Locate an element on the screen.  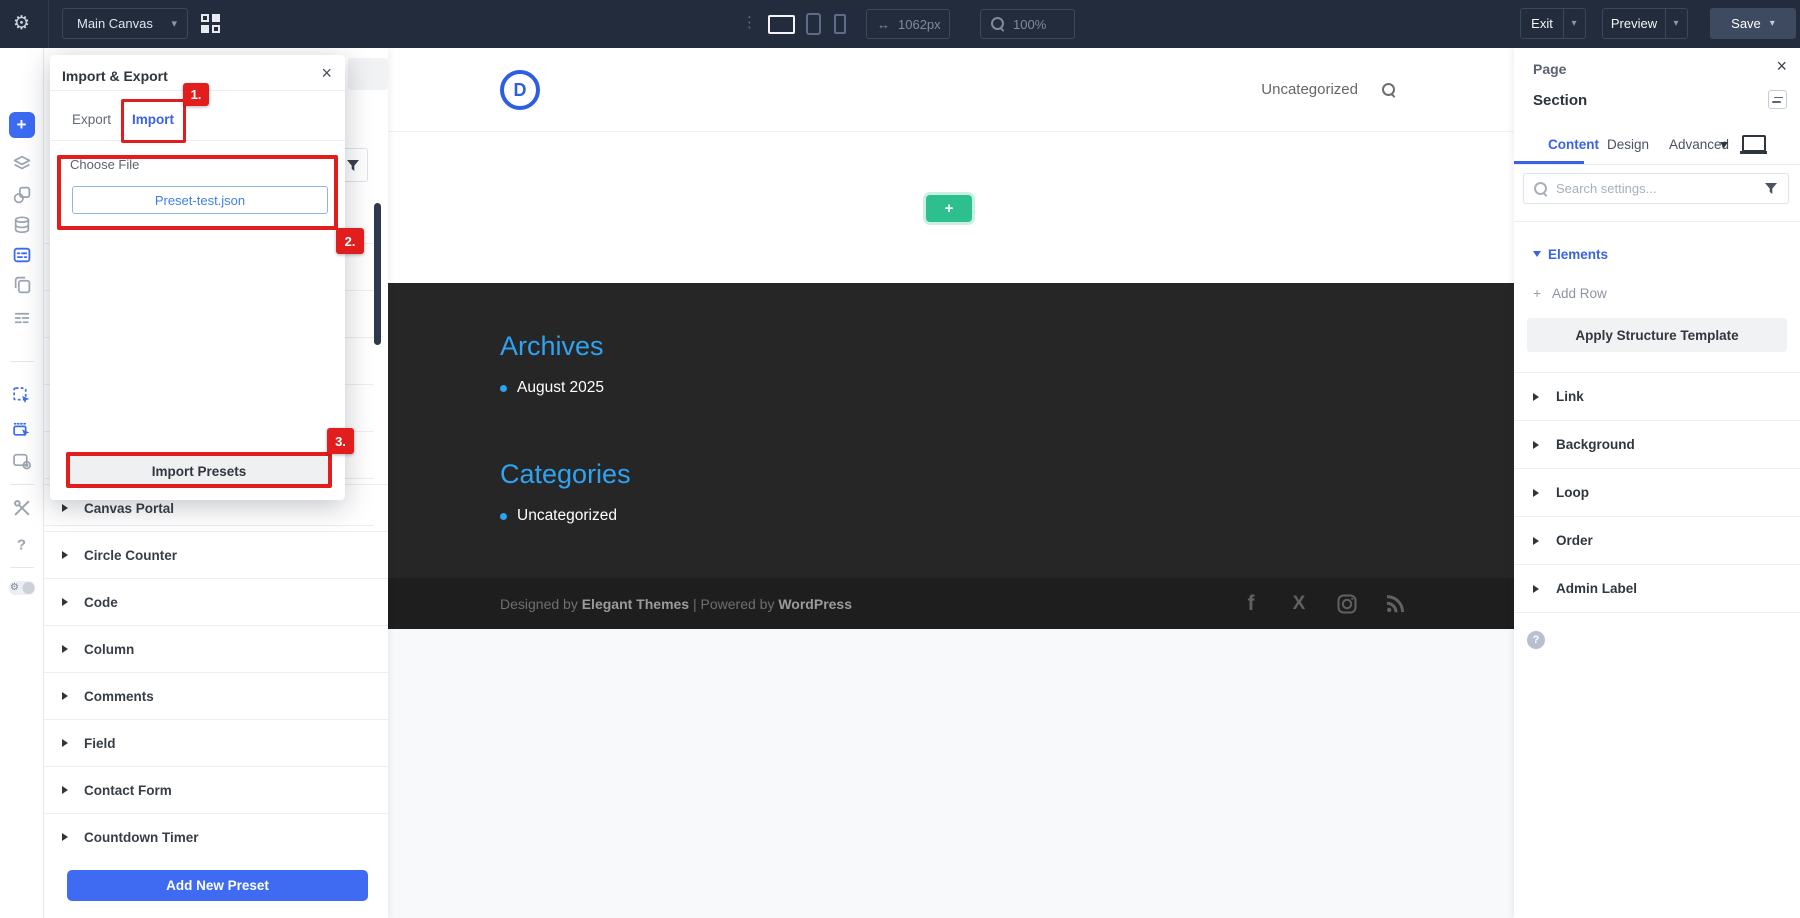
tablet-view-button is located at coordinates (813, 24).